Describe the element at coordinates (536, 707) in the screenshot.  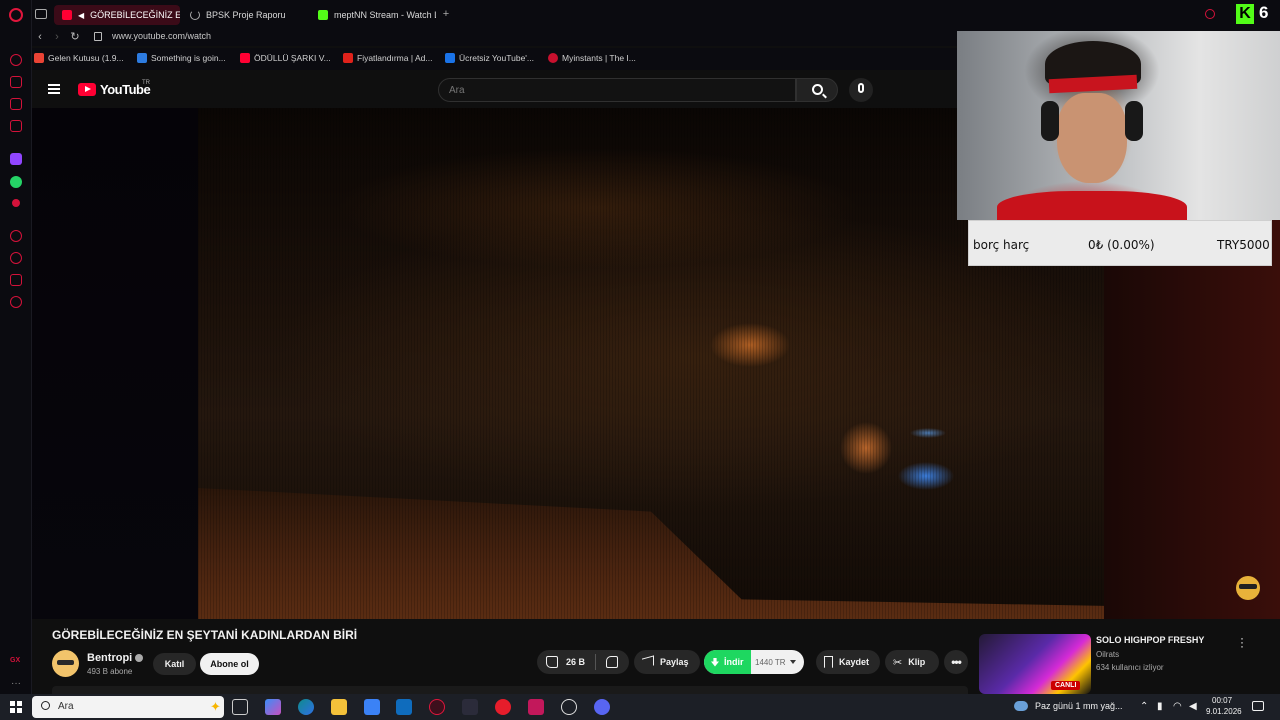
I see `app-pink-icon` at that location.